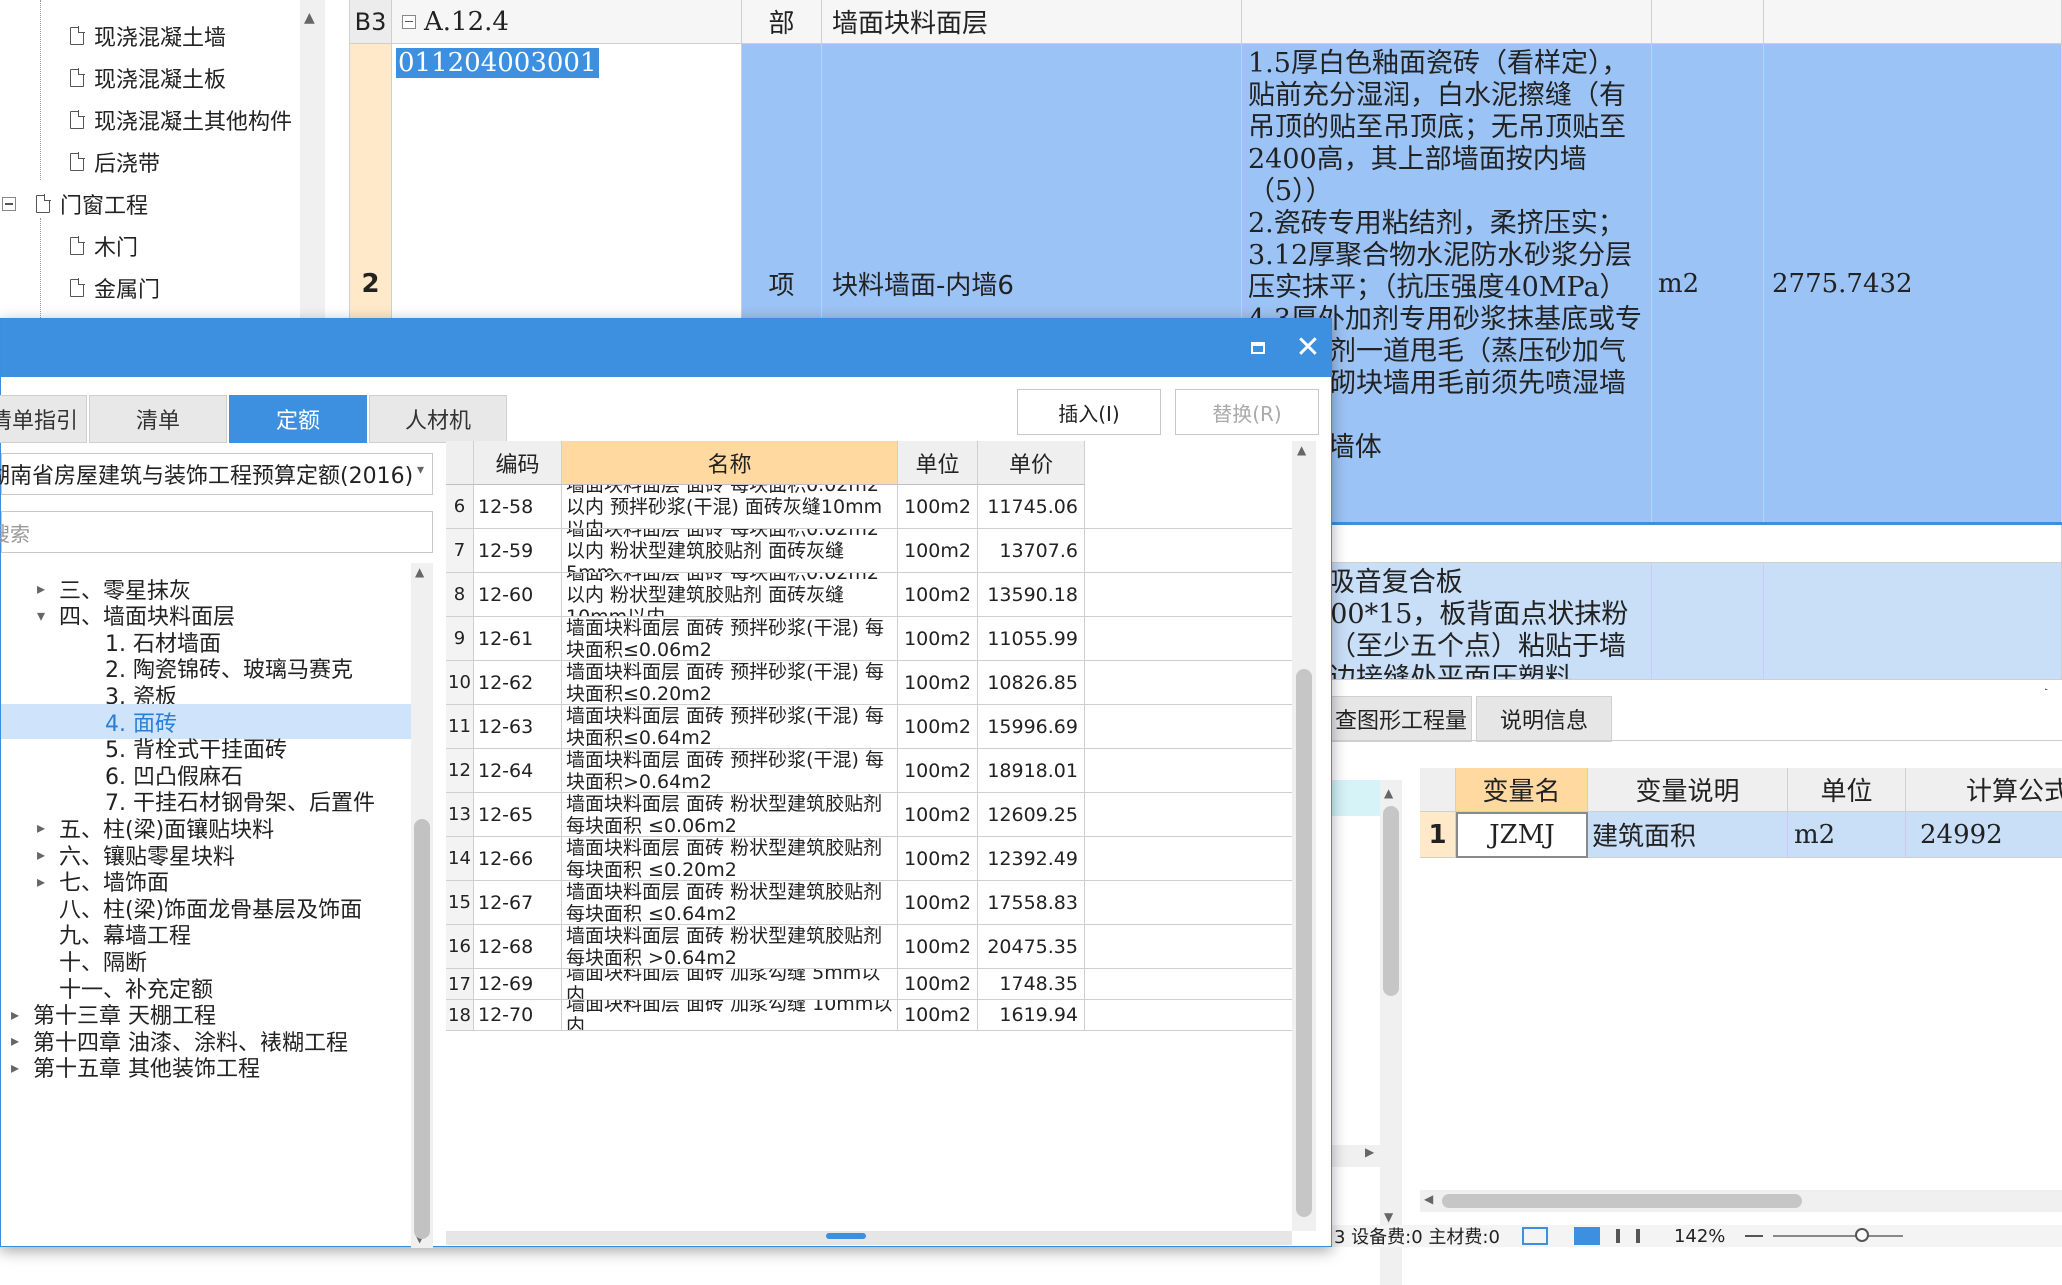 This screenshot has width=2062, height=1285. Describe the element at coordinates (1031, 946) in the screenshot. I see `quota-price: 20475.35` at that location.